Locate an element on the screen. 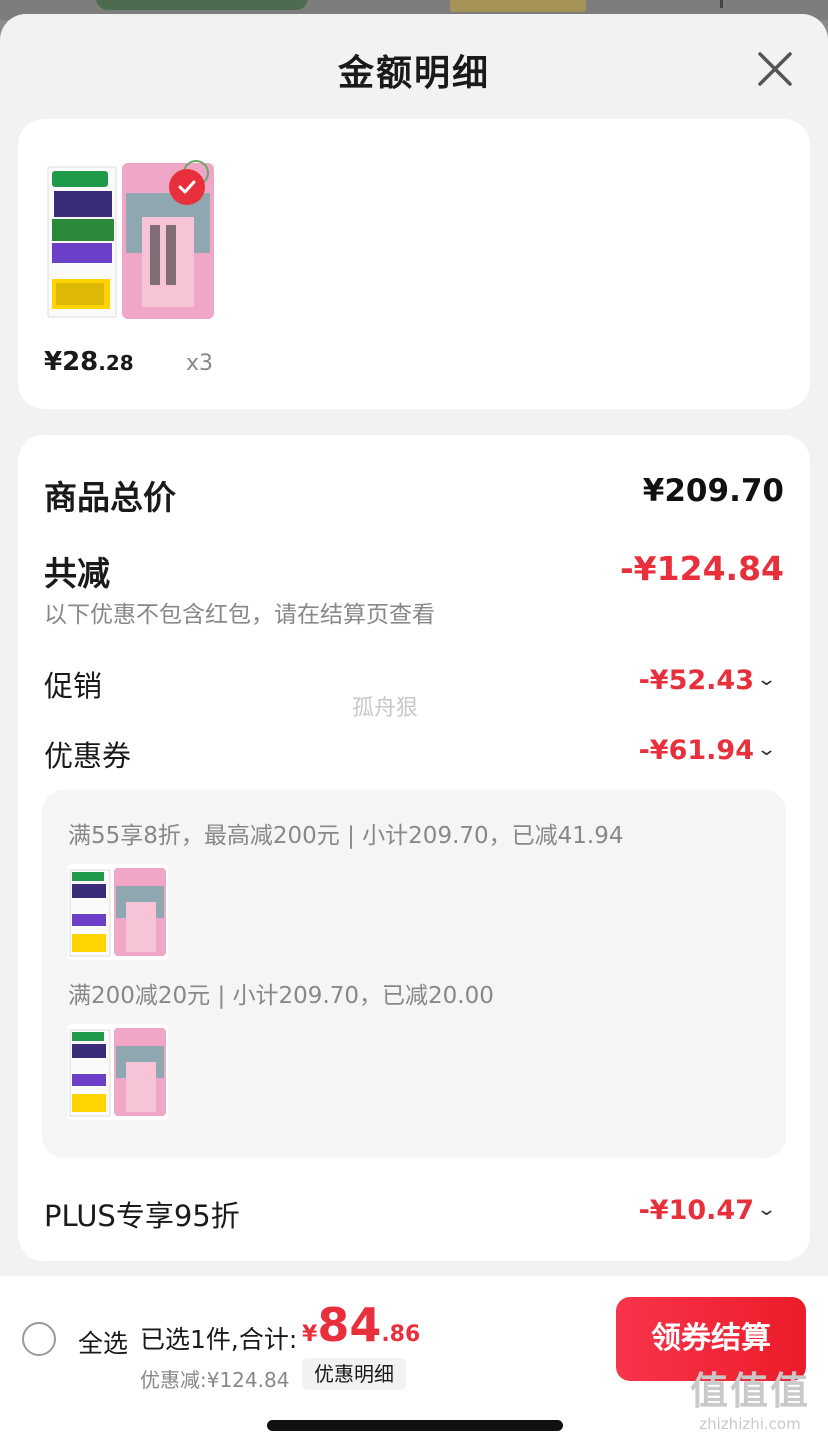  select-all-radio is located at coordinates (39, 1339).